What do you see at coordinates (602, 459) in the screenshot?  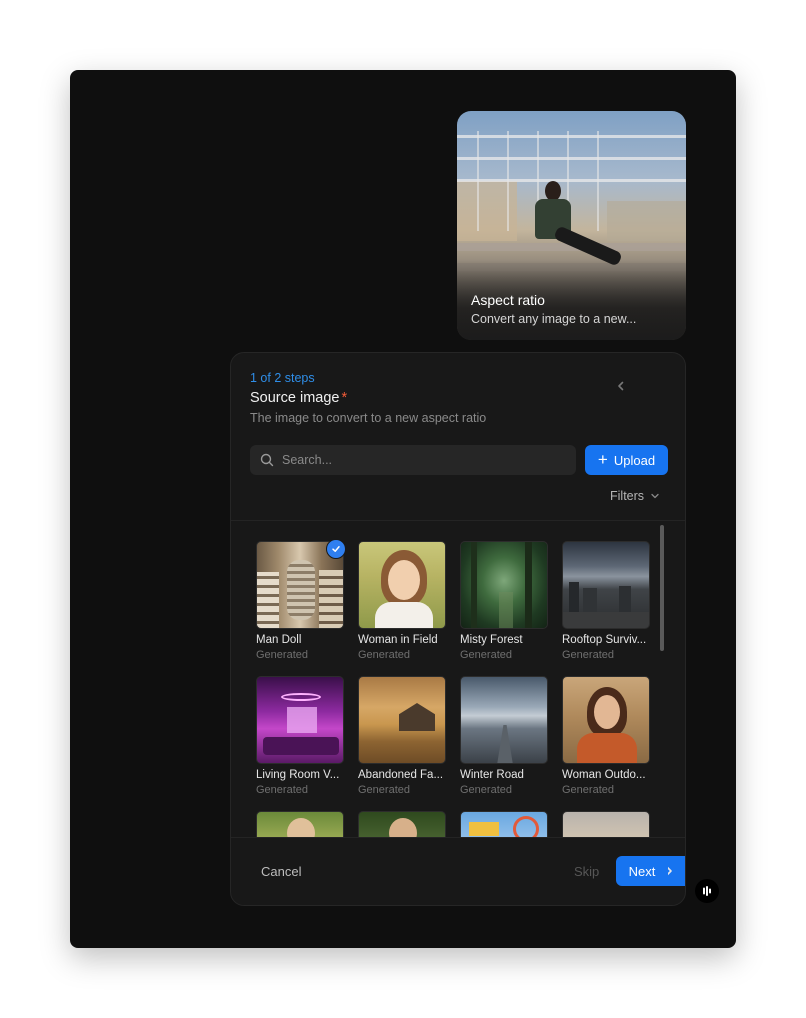 I see `plus-icon: +` at bounding box center [602, 459].